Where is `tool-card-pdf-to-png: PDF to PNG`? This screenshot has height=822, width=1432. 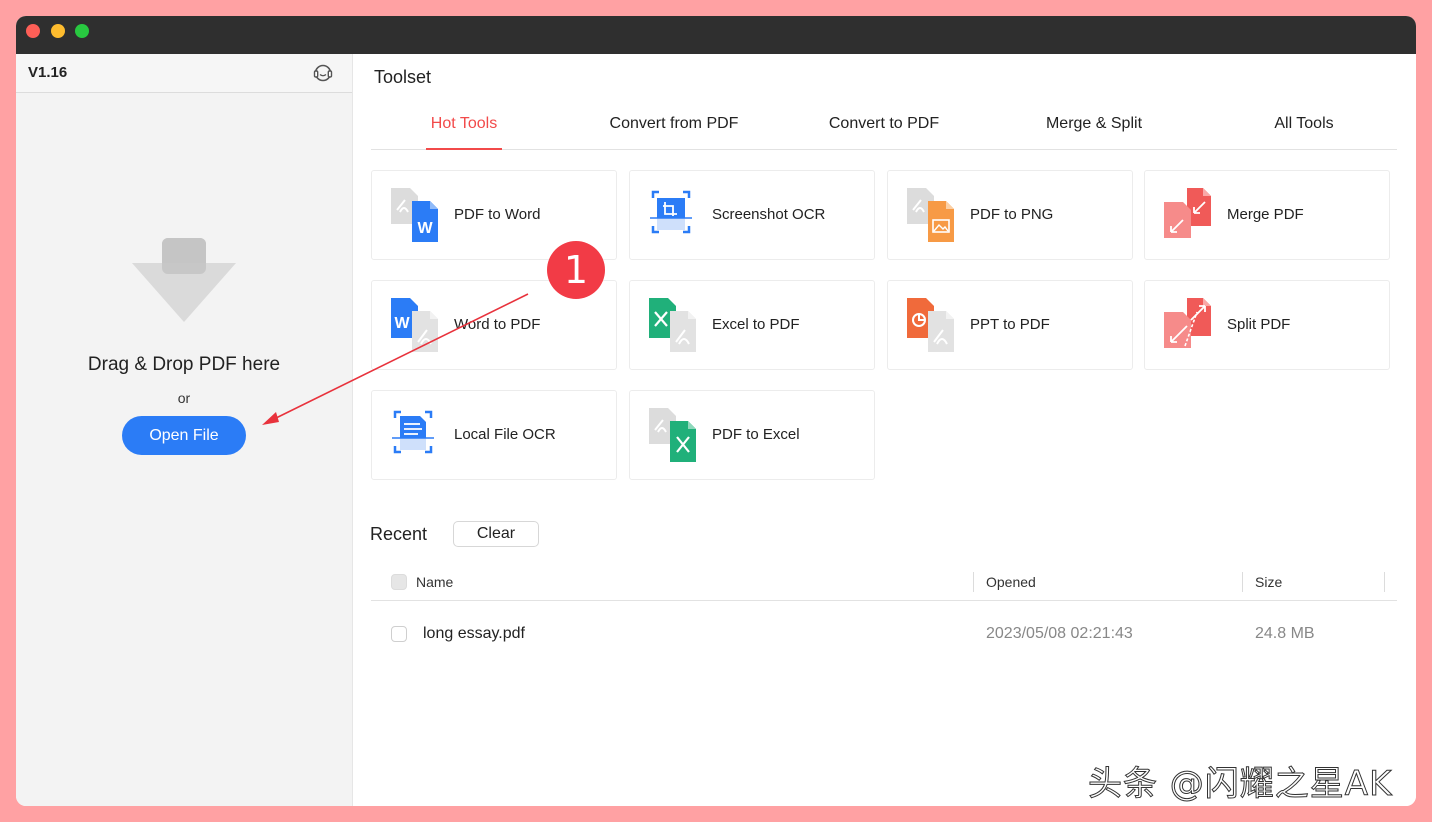
tool-card-pdf-to-png: PDF to PNG is located at coordinates (1010, 215).